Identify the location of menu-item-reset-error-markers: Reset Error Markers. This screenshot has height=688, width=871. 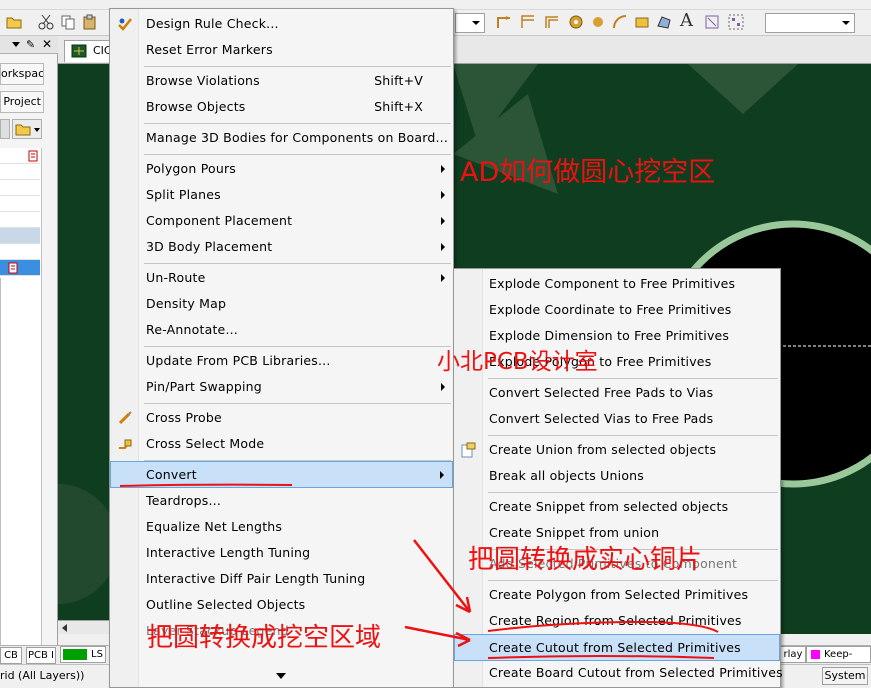
(281, 50).